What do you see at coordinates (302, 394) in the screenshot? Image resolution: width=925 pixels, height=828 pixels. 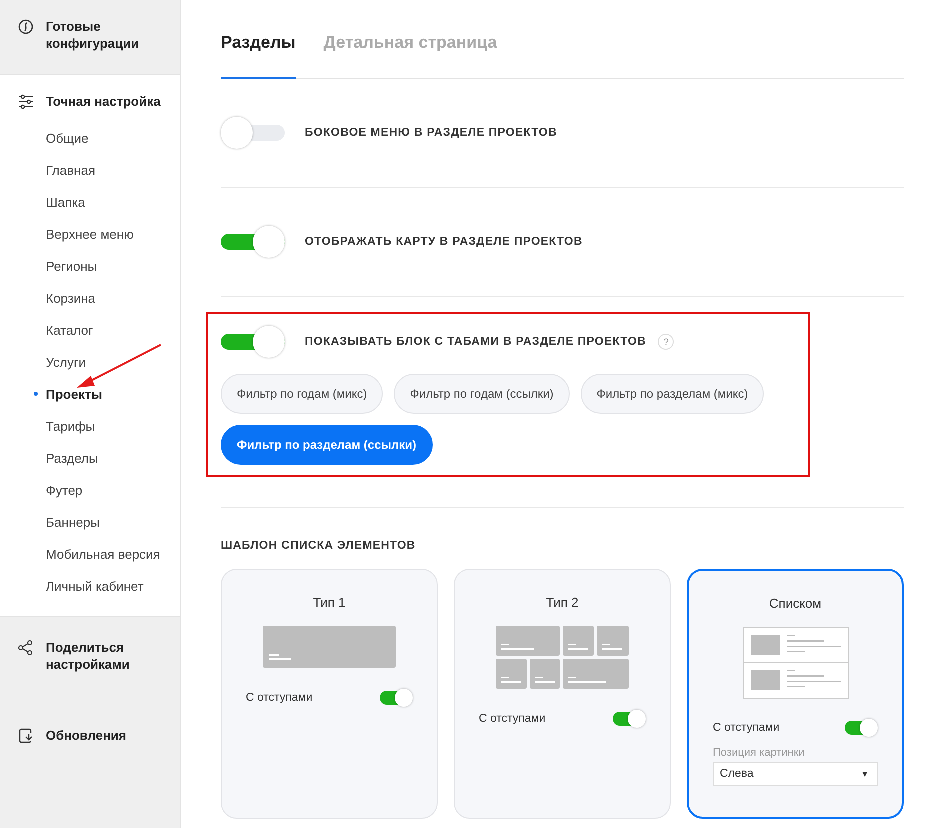 I see `filter-option-button: Фильтр по годам (микс)` at bounding box center [302, 394].